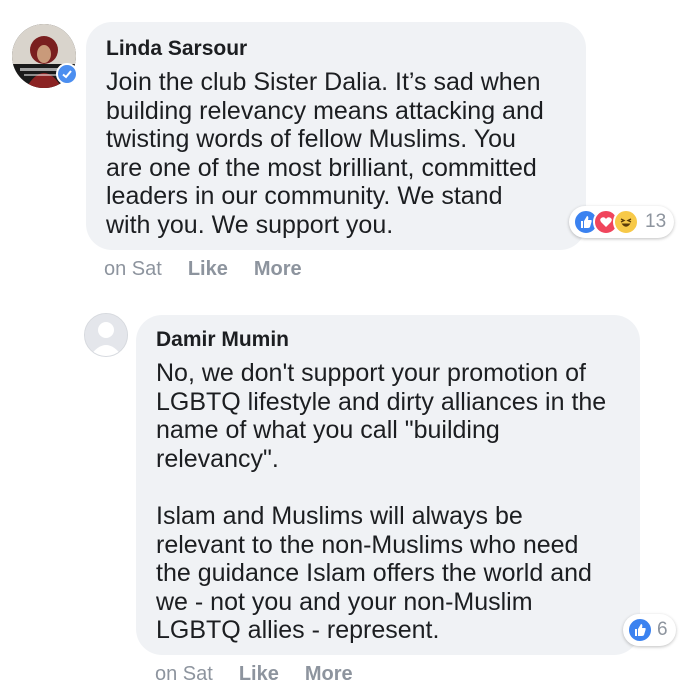 The image size is (696, 699). I want to click on reactions-summary: 13, so click(622, 222).